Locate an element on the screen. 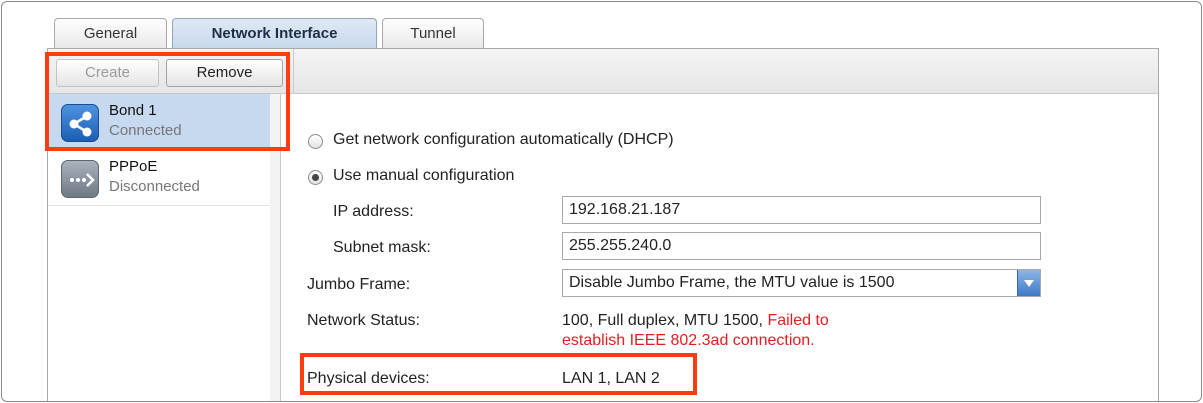 The height and width of the screenshot is (403, 1203). chevron-down-icon is located at coordinates (1028, 283).